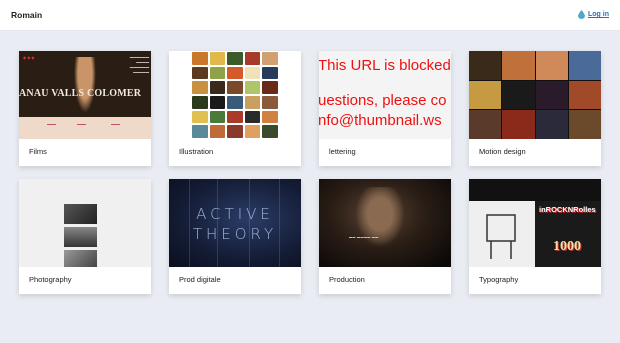 This screenshot has width=620, height=343. Describe the element at coordinates (310, 15) in the screenshot. I see `top-bar: Romain Log in` at that location.